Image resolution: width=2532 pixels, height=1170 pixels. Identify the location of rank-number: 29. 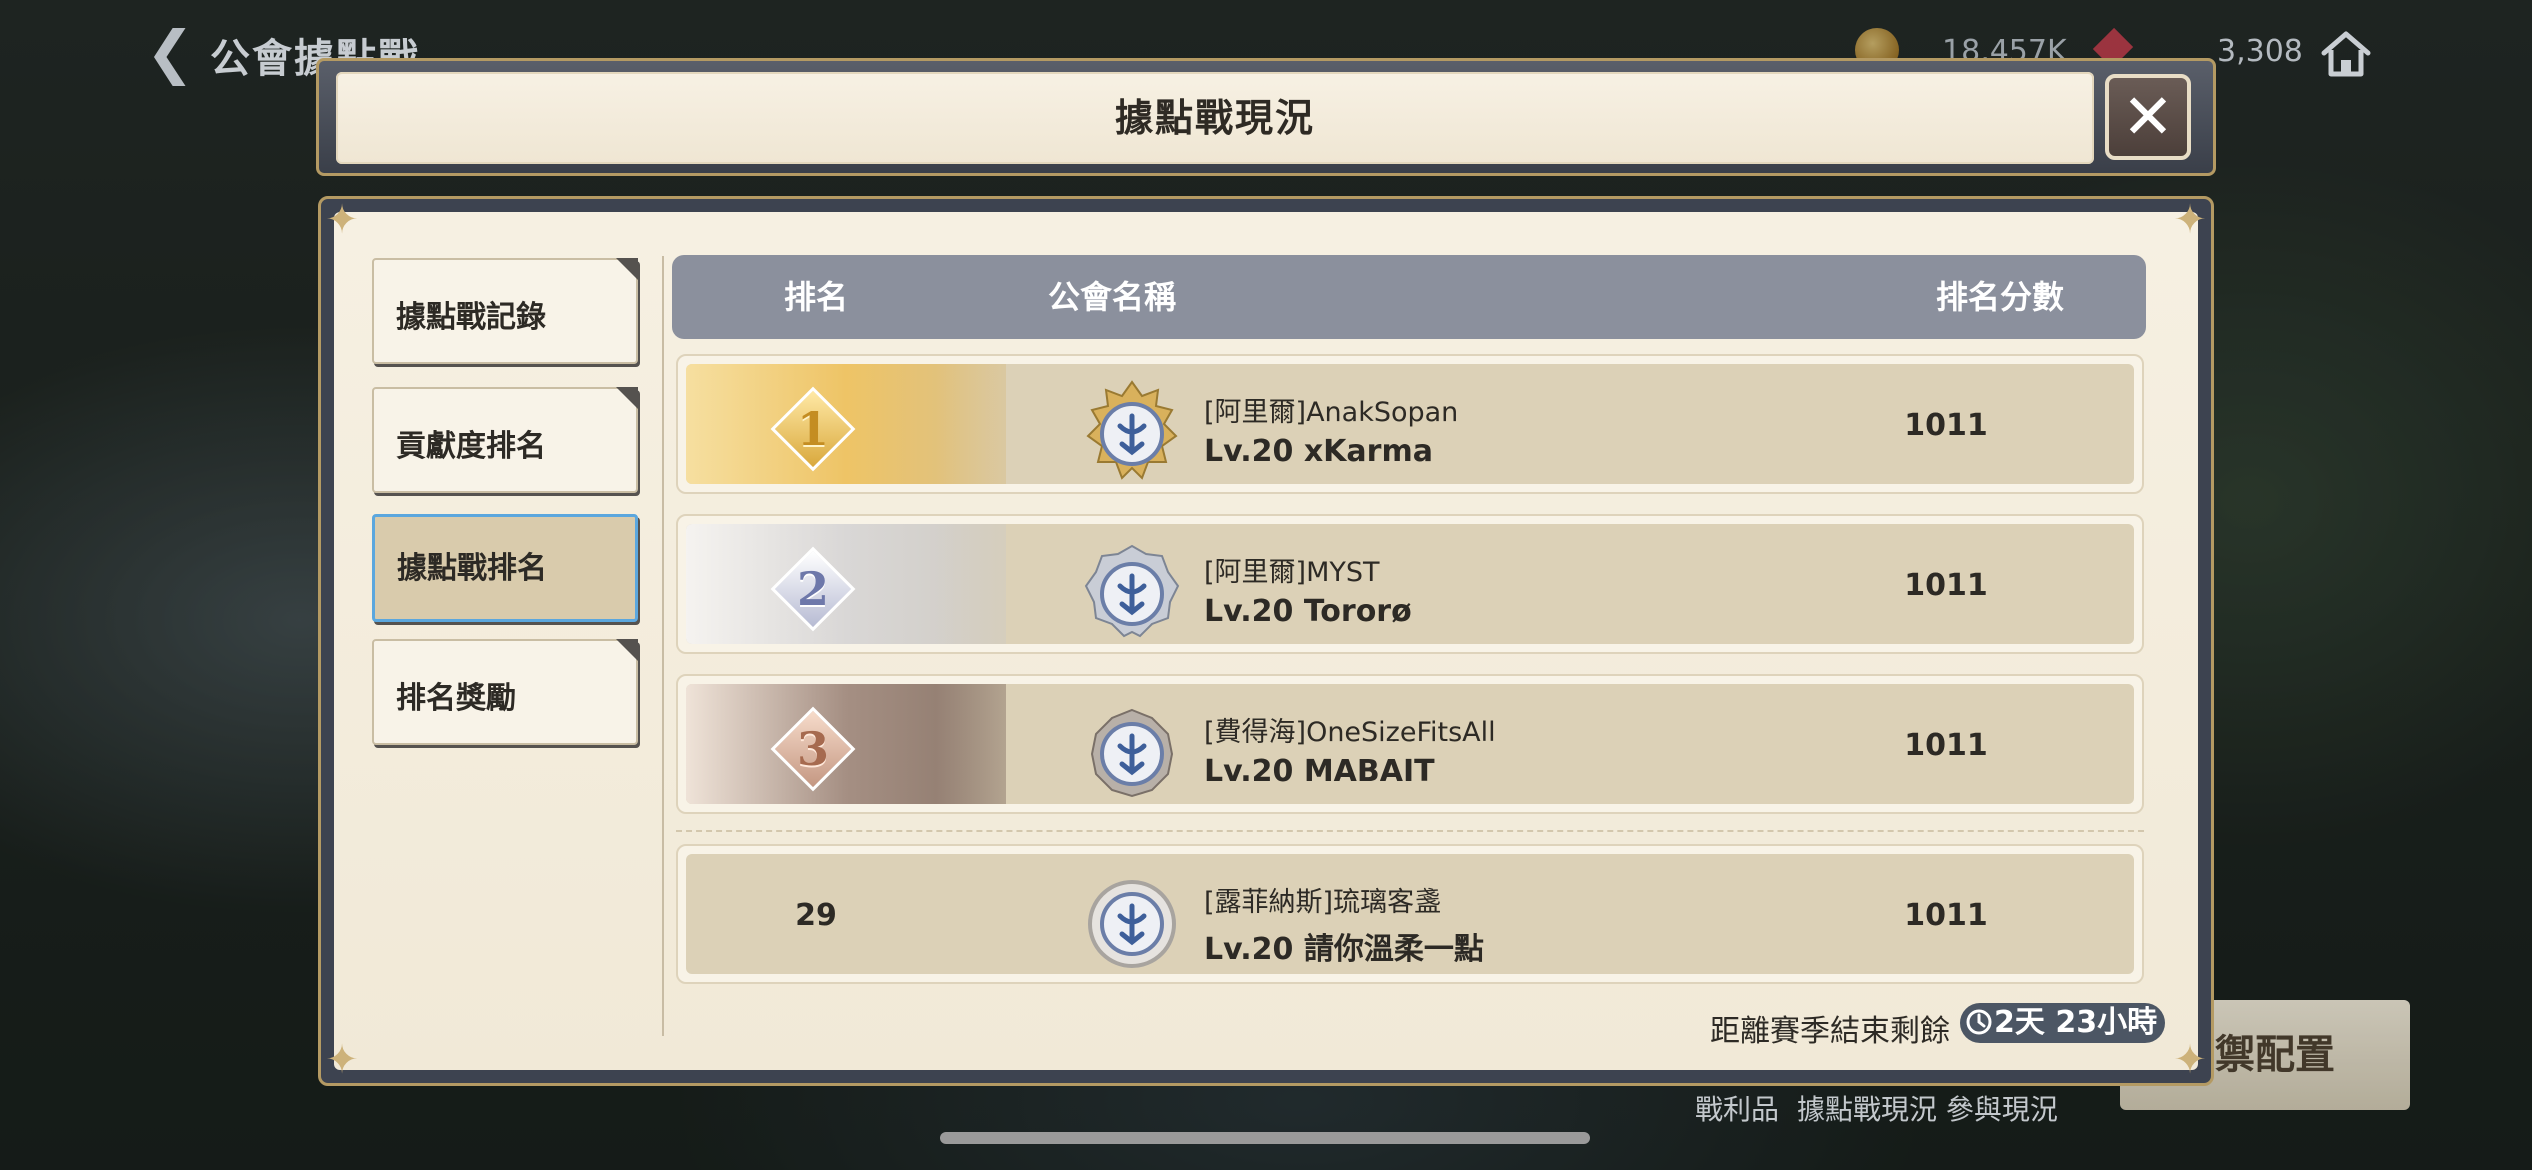
(816, 915).